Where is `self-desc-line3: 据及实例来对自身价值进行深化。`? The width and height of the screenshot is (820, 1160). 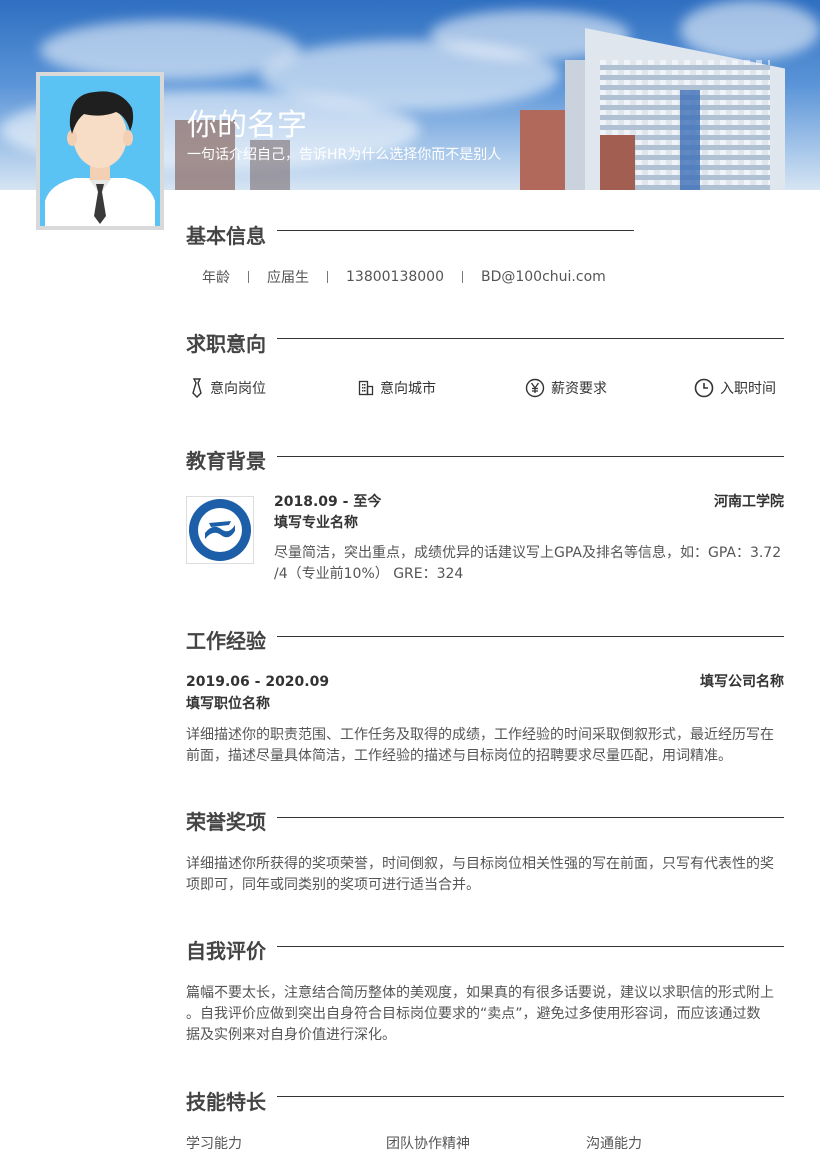 self-desc-line3: 据及实例来对自身价值进行深化。 is located at coordinates (291, 1035).